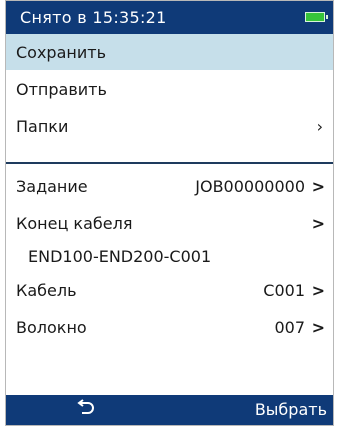  I want to click on menu-item-folders: Папки ›, so click(169, 126).